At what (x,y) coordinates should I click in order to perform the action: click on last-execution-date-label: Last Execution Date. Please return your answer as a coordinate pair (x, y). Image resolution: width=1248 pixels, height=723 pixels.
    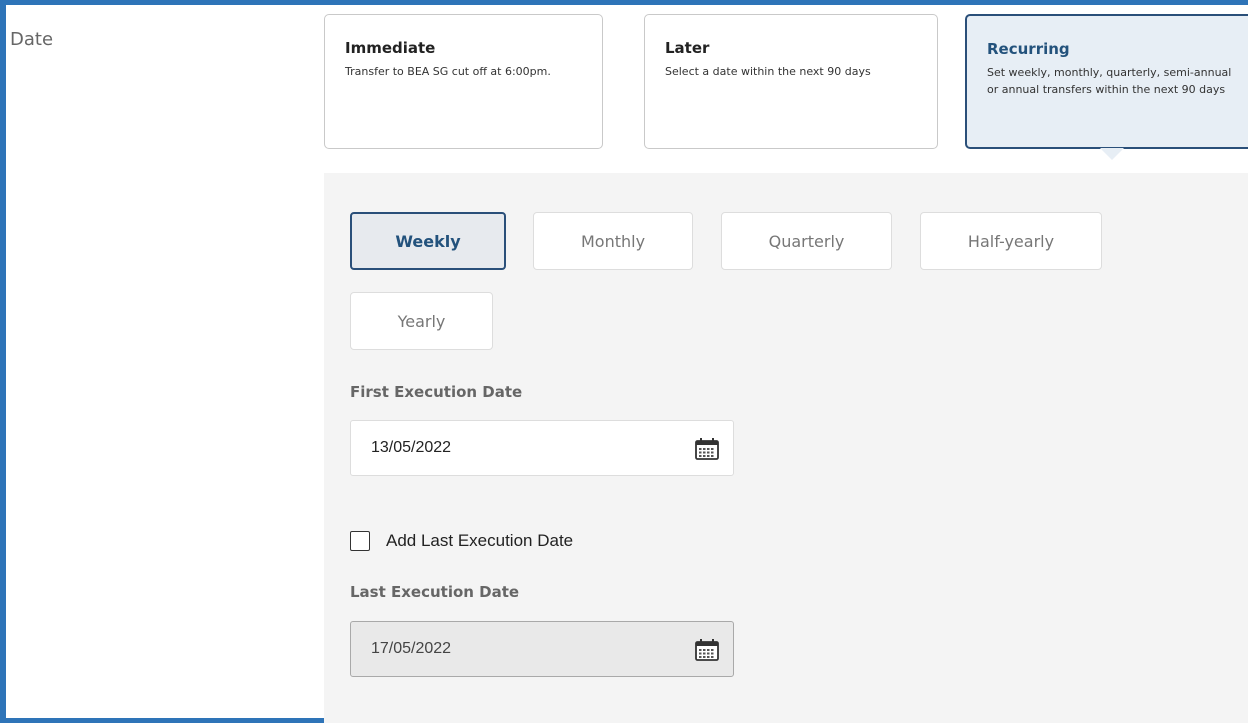
    Looking at the image, I should click on (435, 592).